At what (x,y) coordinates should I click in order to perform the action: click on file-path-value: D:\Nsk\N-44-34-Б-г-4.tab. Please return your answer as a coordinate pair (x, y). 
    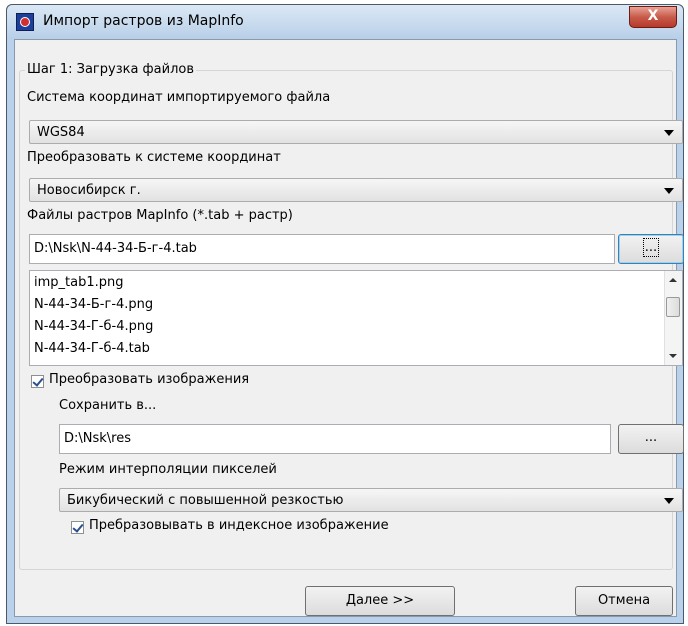
    Looking at the image, I should click on (115, 248).